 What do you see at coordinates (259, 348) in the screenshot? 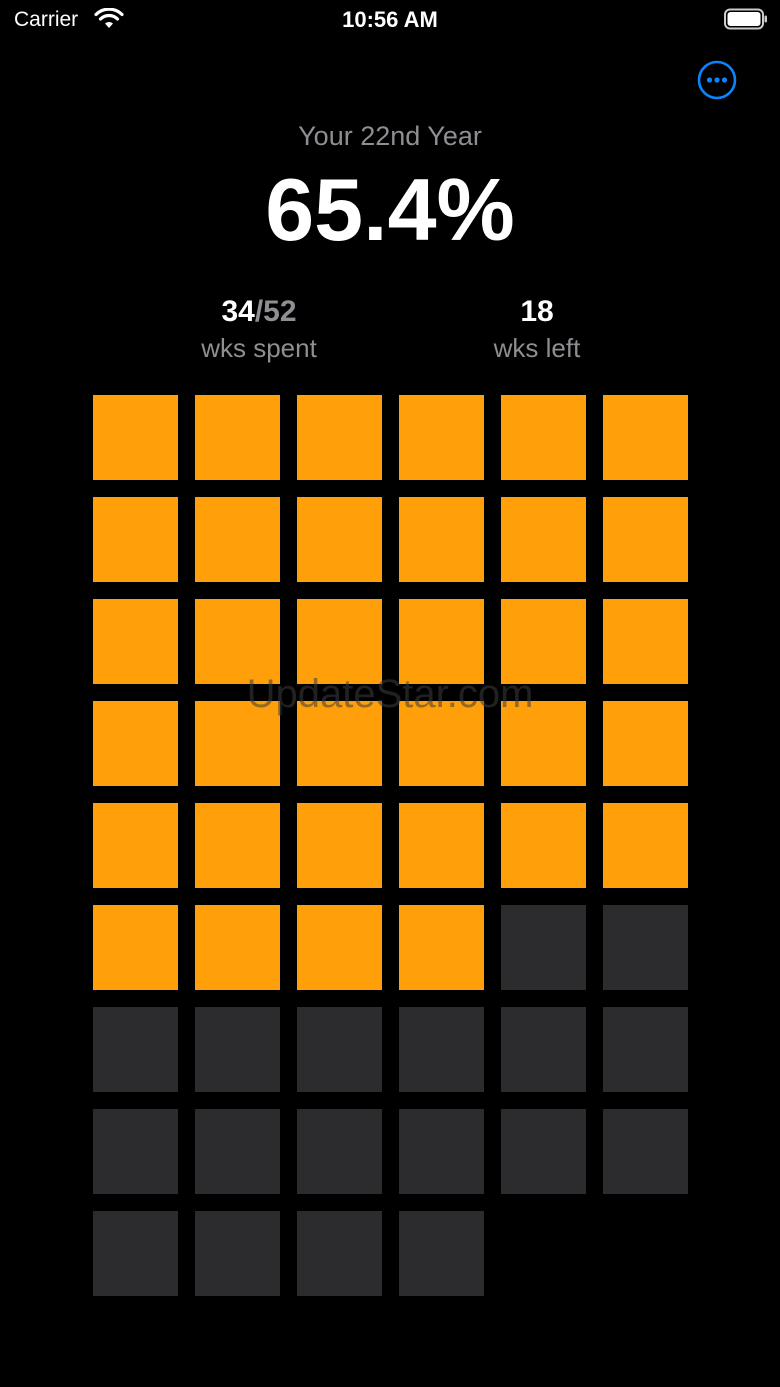
I see `weeks-spent-caption: wks spent` at bounding box center [259, 348].